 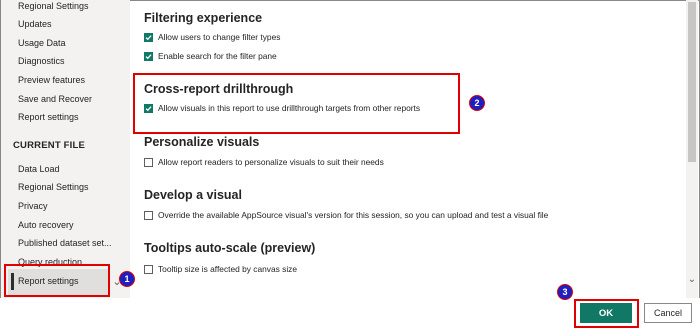 What do you see at coordinates (35, 24) in the screenshot?
I see `sidebar-item-updates: Updates` at bounding box center [35, 24].